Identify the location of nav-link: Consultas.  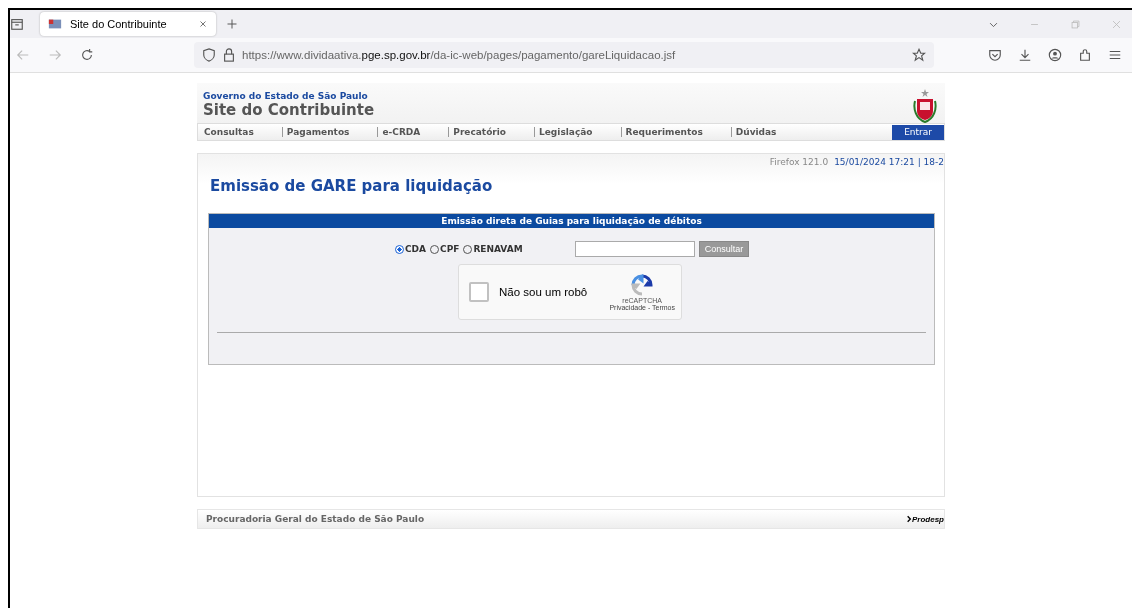
(229, 132).